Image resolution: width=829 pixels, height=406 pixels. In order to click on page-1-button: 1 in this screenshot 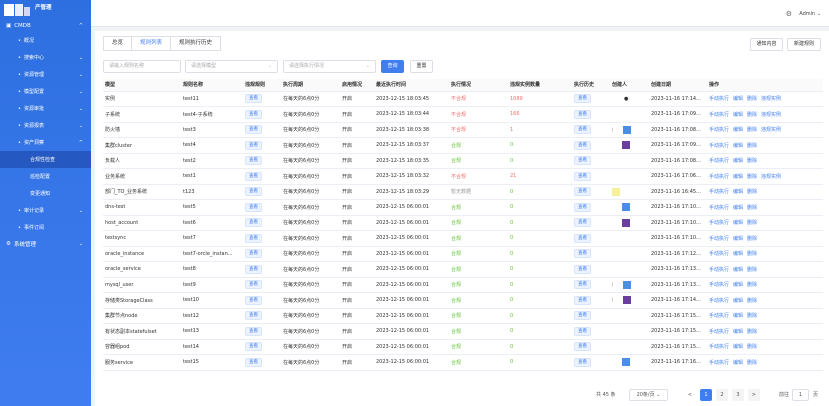, I will do `click(706, 395)`.